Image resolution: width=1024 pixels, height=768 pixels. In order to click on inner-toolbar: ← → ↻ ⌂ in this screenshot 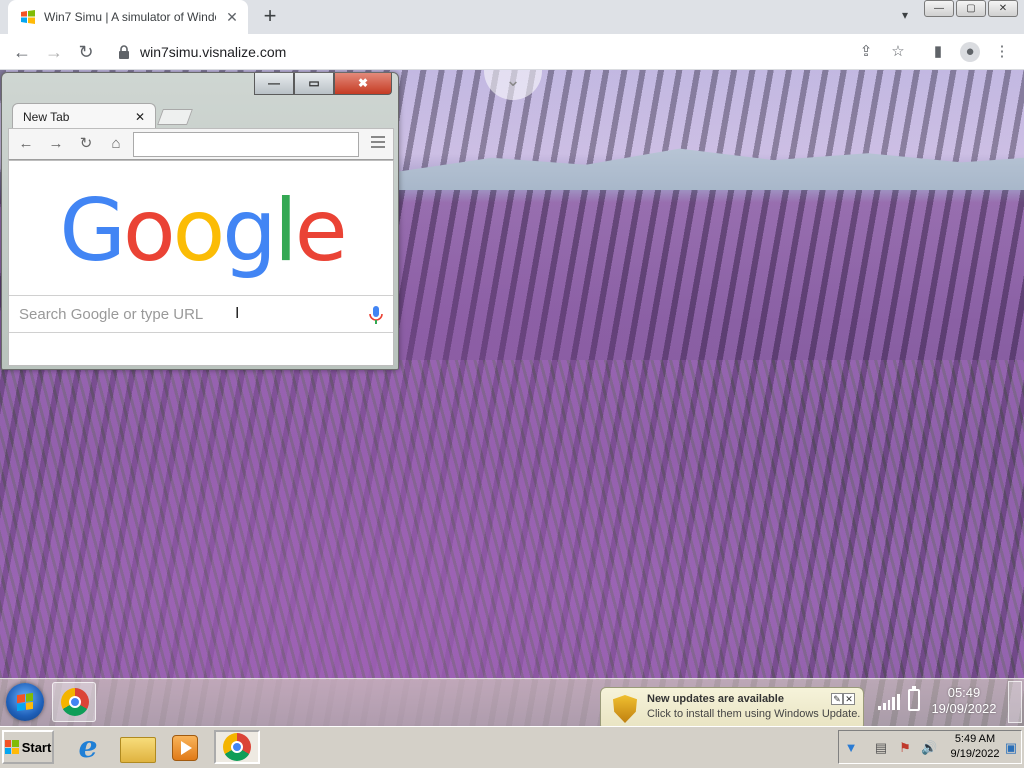, I will do `click(201, 144)`.